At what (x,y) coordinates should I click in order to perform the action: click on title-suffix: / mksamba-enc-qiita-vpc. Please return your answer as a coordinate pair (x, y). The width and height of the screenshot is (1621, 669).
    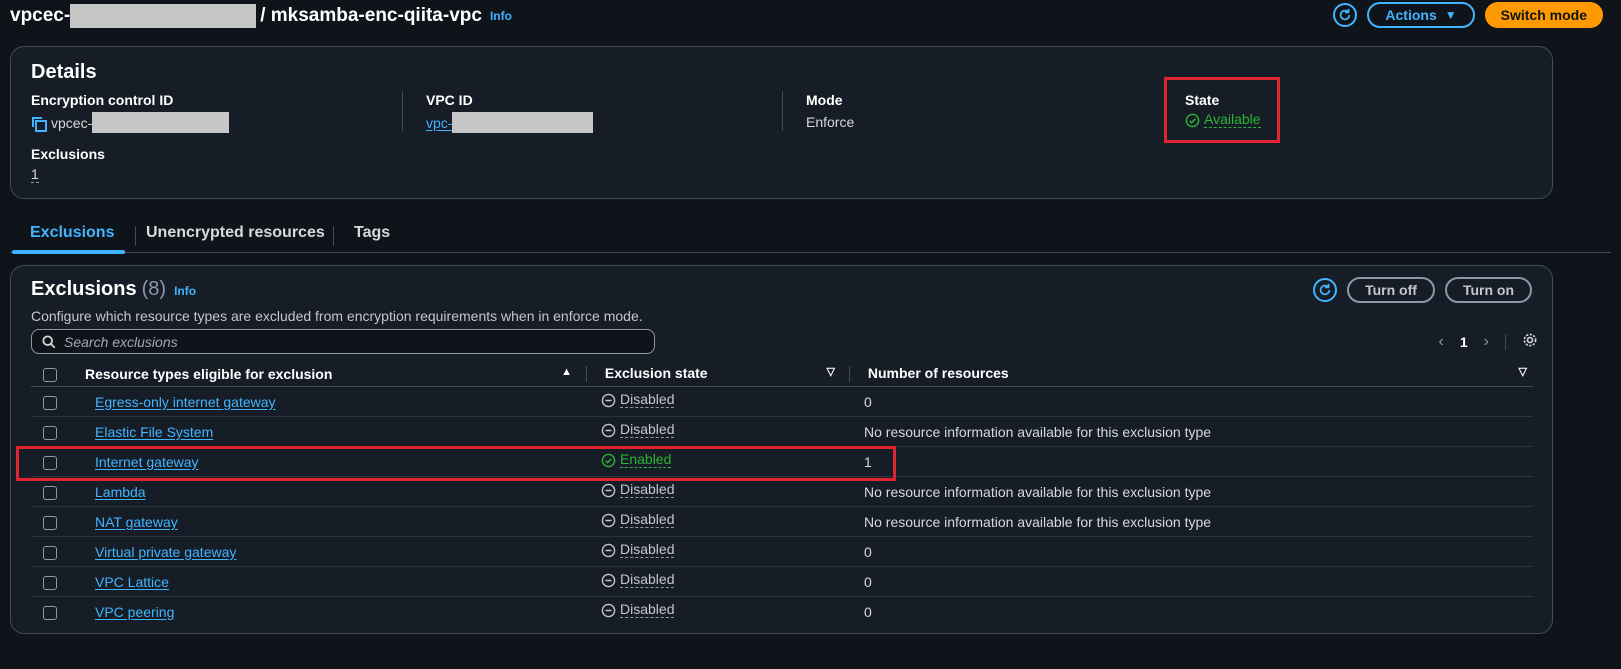
    Looking at the image, I should click on (371, 15).